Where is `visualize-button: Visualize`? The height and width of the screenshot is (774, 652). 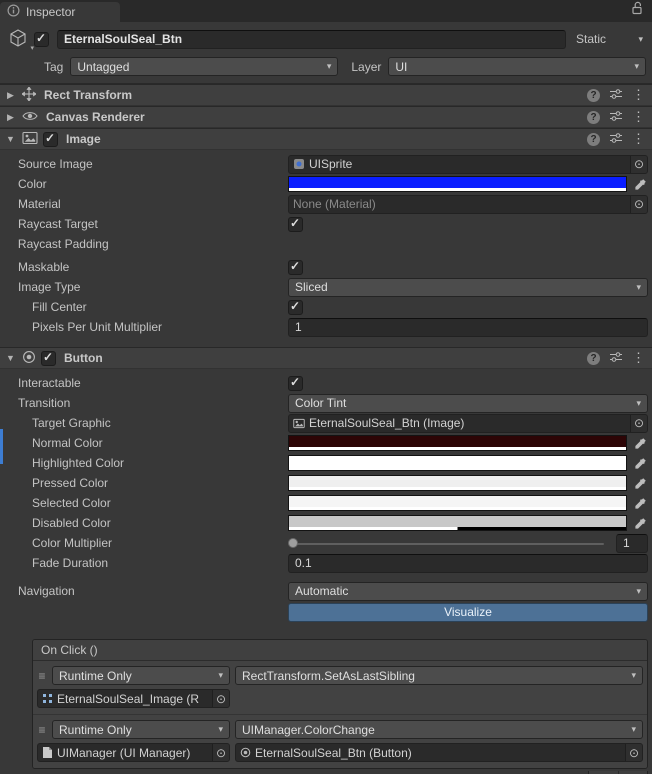
visualize-button: Visualize is located at coordinates (468, 612).